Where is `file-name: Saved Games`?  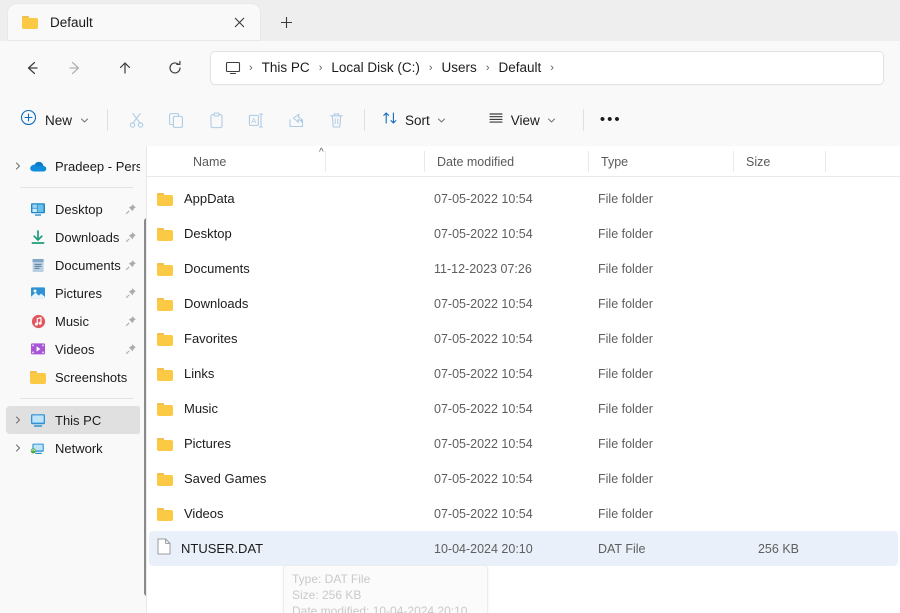 file-name: Saved Games is located at coordinates (225, 478).